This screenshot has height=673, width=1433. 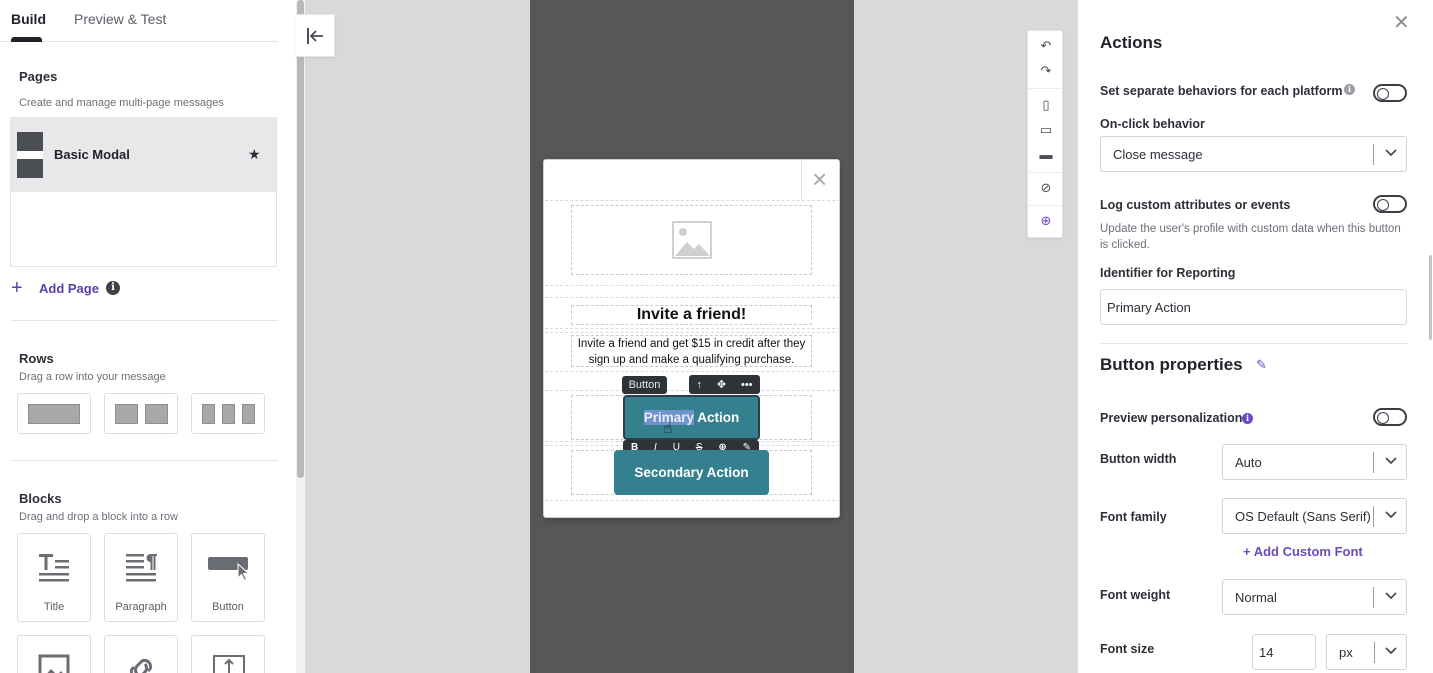 I want to click on blocks-title: Blocks, so click(x=40, y=498).